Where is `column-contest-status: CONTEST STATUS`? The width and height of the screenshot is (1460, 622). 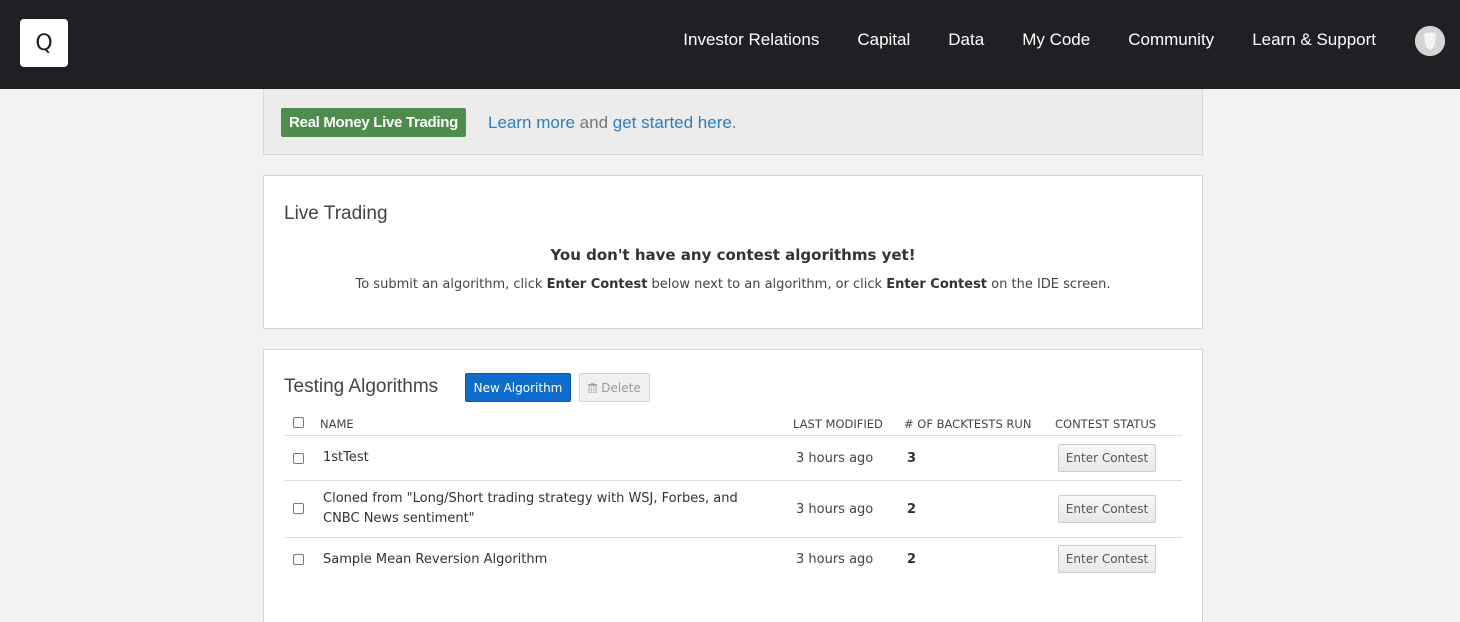
column-contest-status: CONTEST STATUS is located at coordinates (1106, 424).